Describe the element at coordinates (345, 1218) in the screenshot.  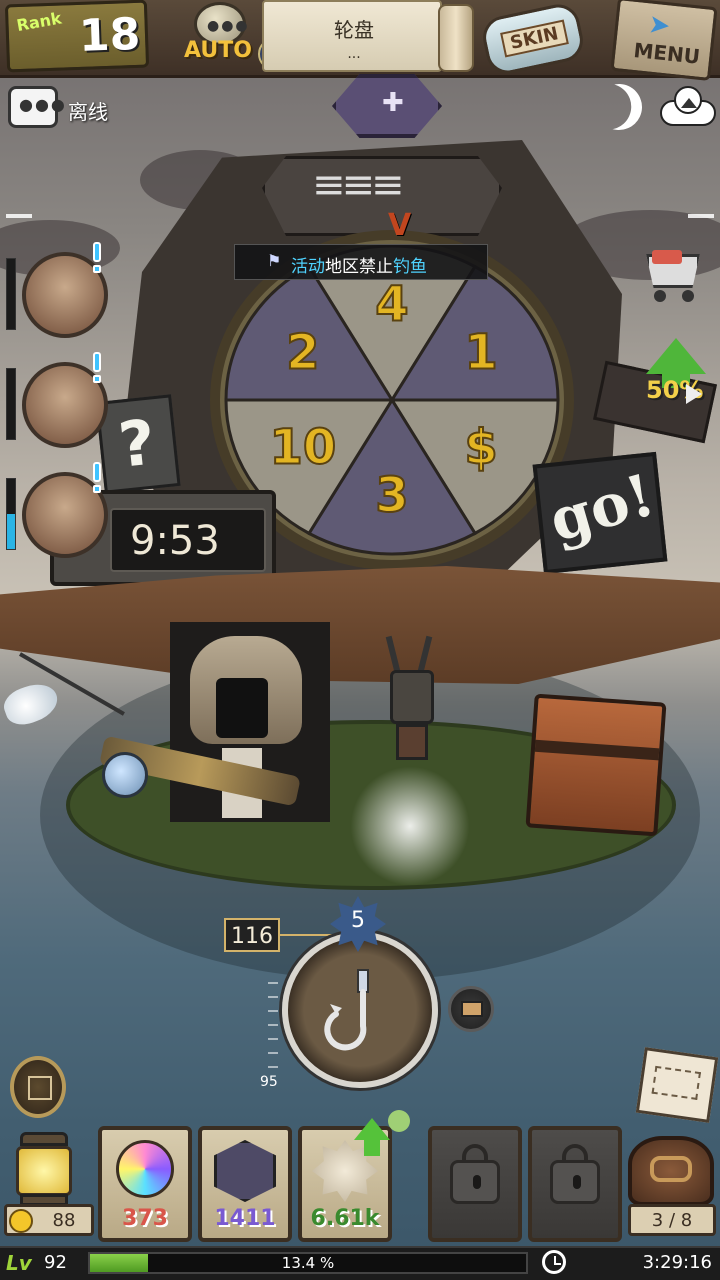
I see `item-count: 6.61k` at that location.